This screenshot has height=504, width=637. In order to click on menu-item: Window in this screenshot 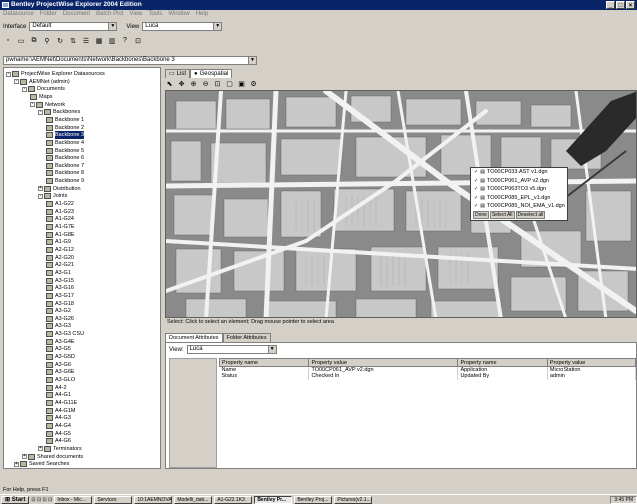, I will do `click(178, 14)`.